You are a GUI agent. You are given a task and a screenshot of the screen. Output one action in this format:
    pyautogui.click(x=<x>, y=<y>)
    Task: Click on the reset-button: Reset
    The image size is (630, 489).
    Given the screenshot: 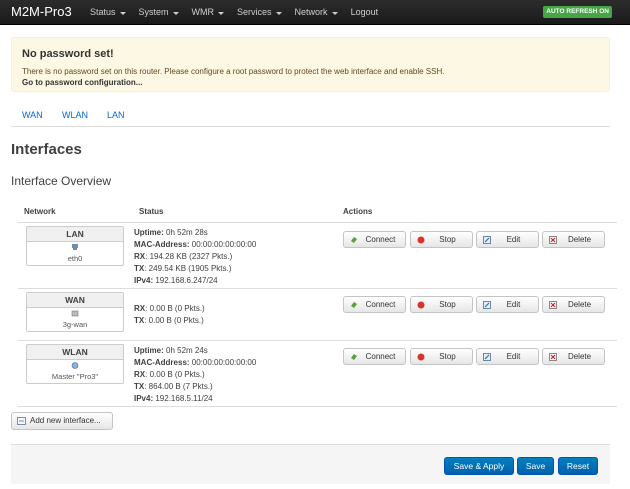 What is the action you would take?
    pyautogui.click(x=578, y=466)
    